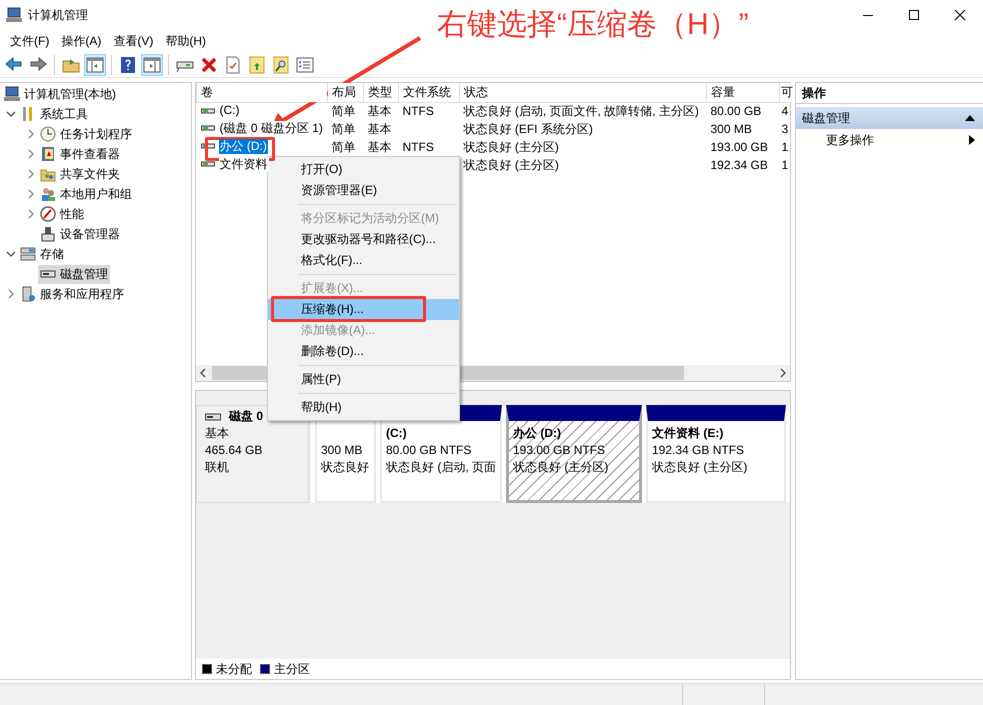 The image size is (983, 705). I want to click on legend-label: 主分区, so click(292, 669).